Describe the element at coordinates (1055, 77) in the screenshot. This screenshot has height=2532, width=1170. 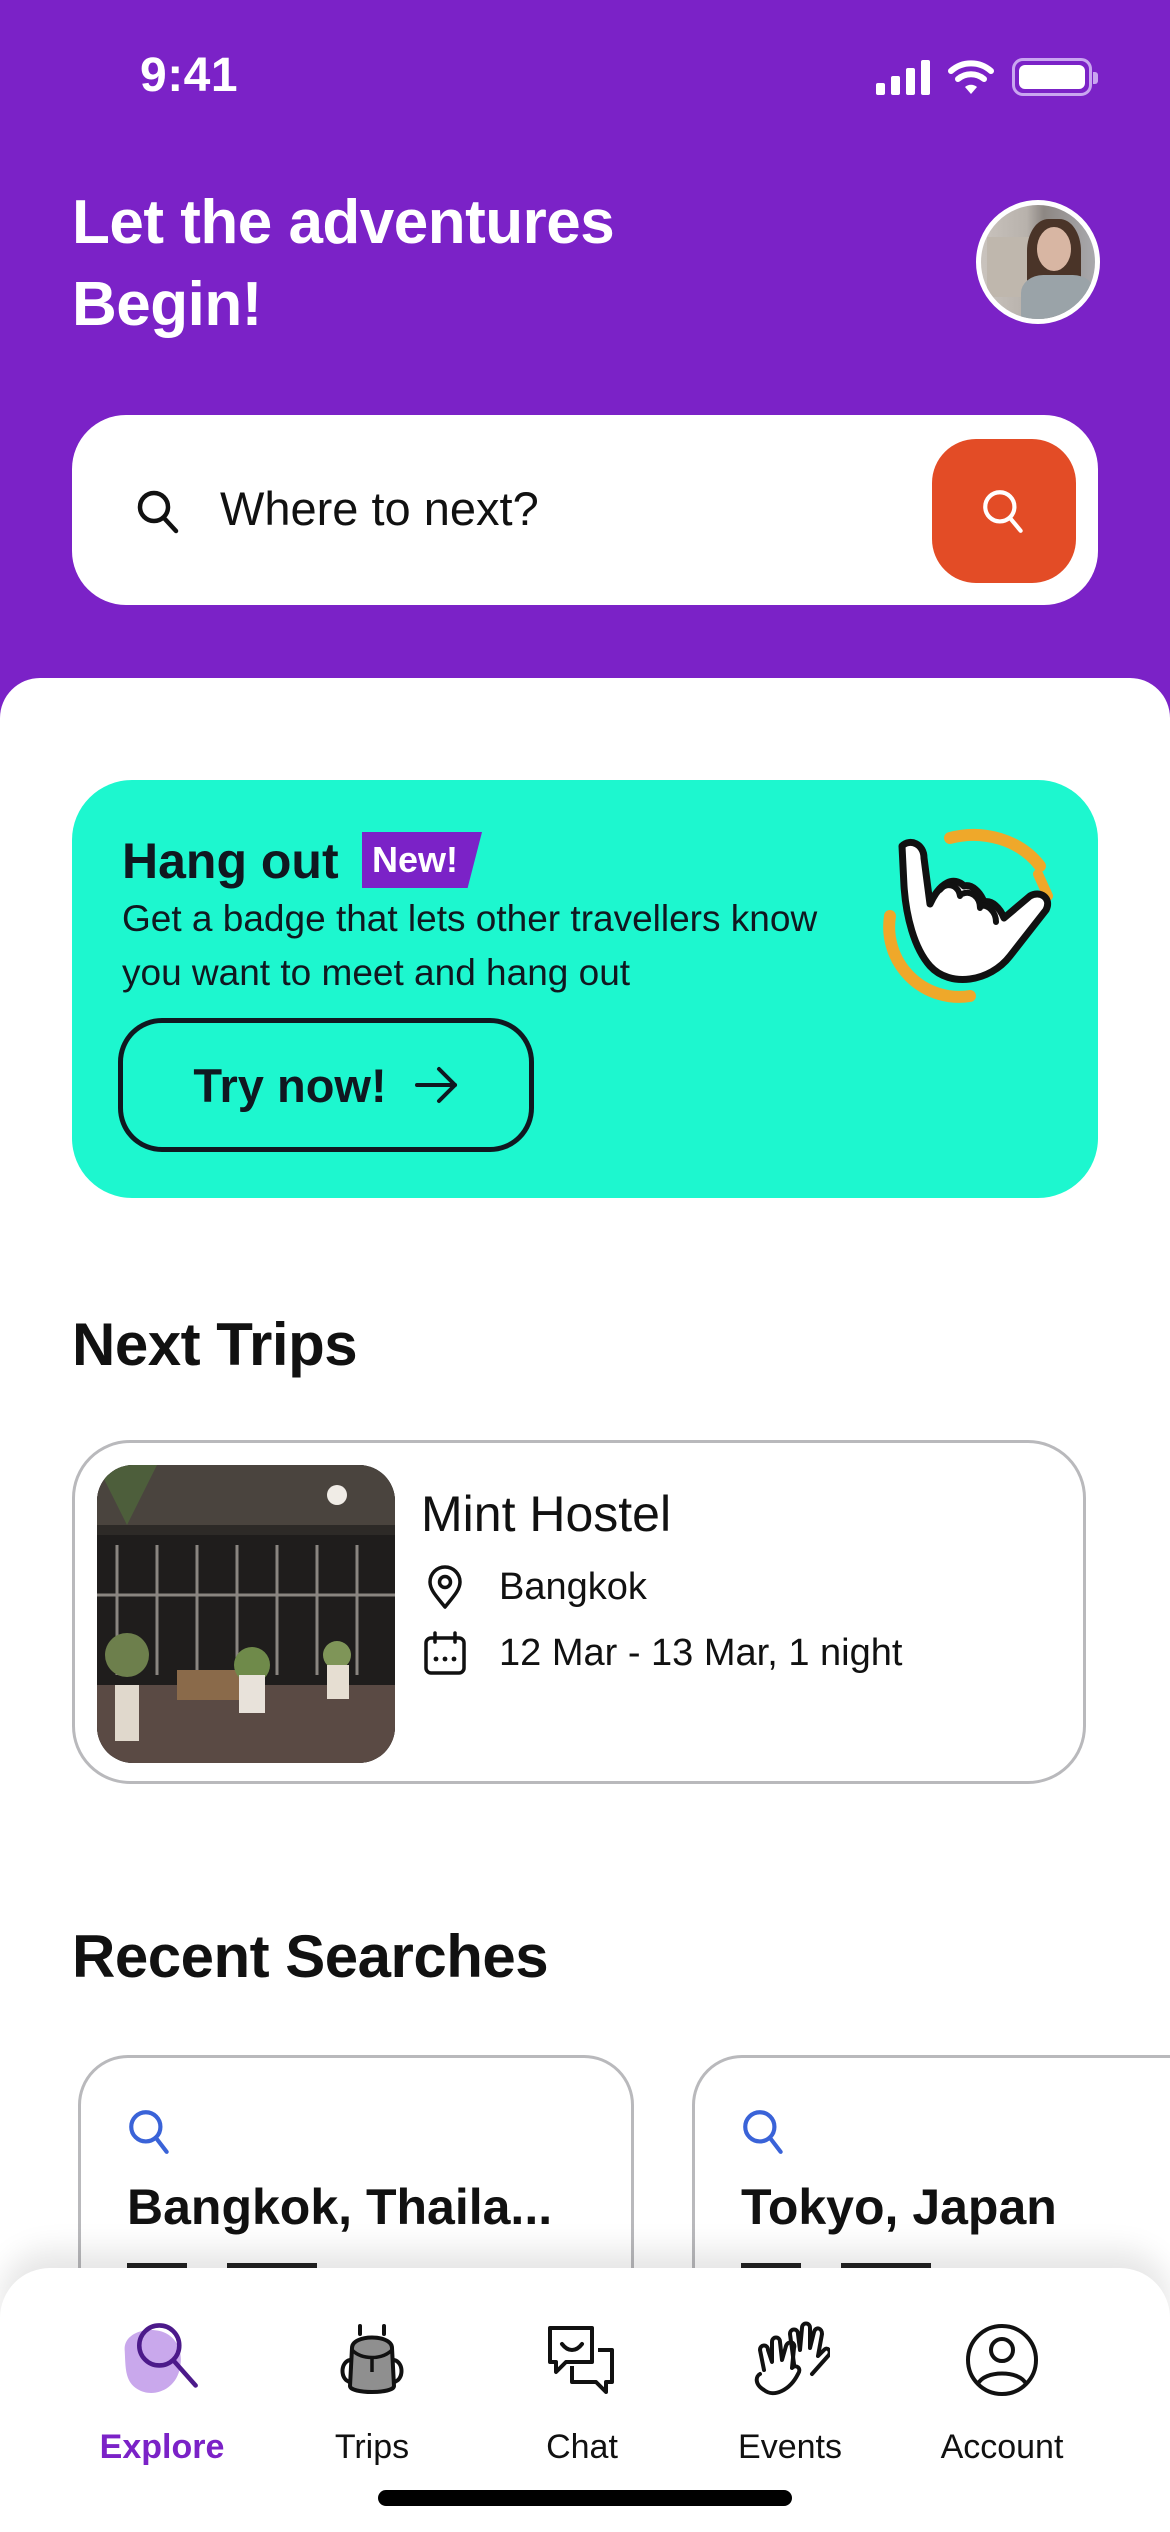
I see `battery-icon` at that location.